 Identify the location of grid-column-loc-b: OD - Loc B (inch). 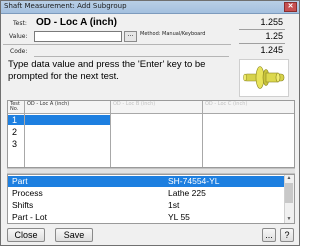
(157, 134).